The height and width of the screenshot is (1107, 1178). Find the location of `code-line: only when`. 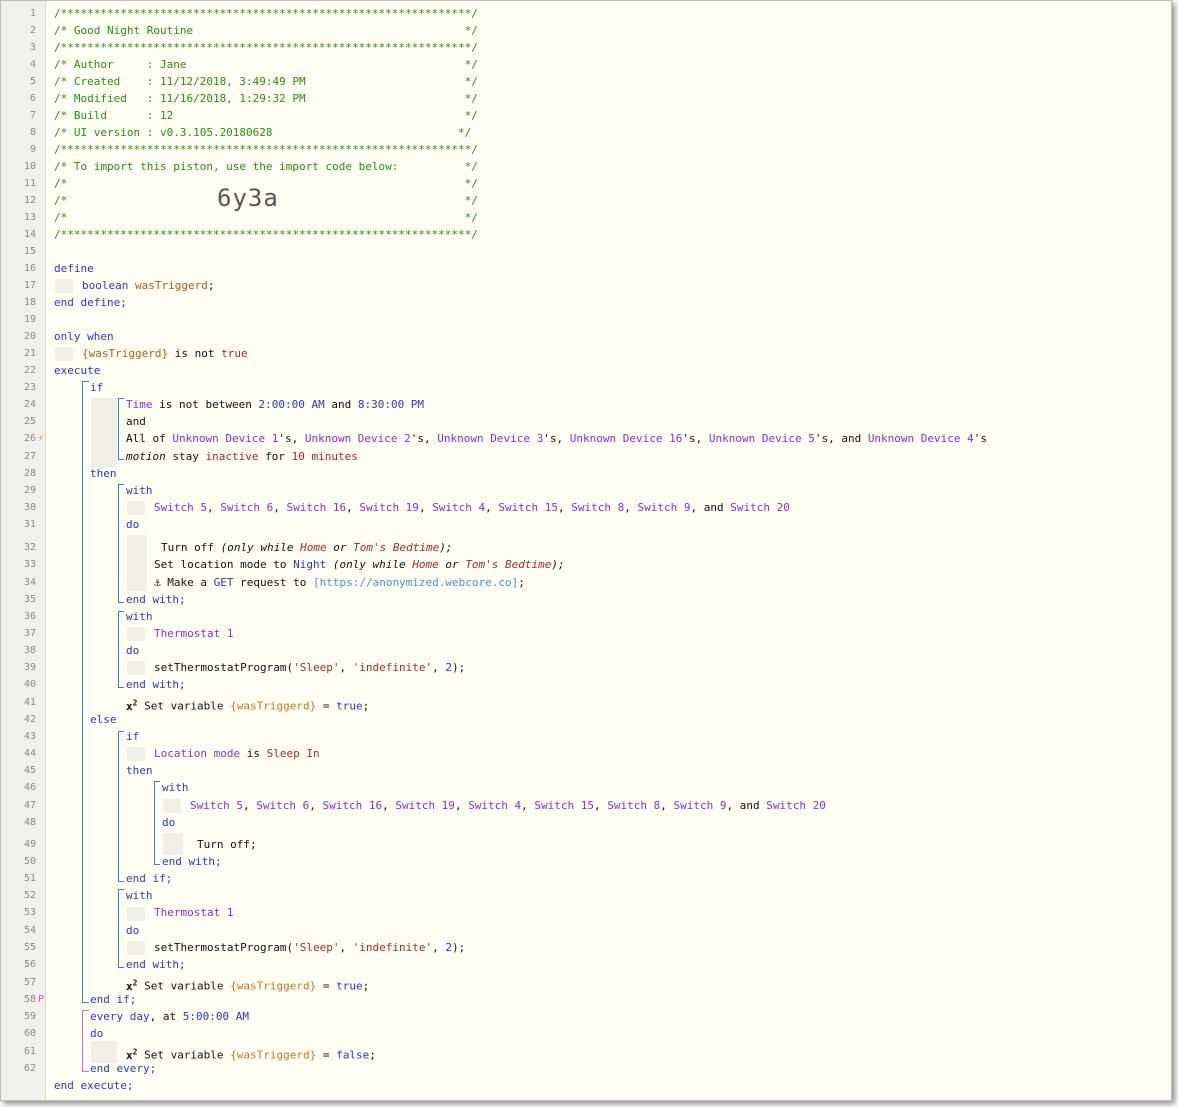

code-line: only when is located at coordinates (84, 337).